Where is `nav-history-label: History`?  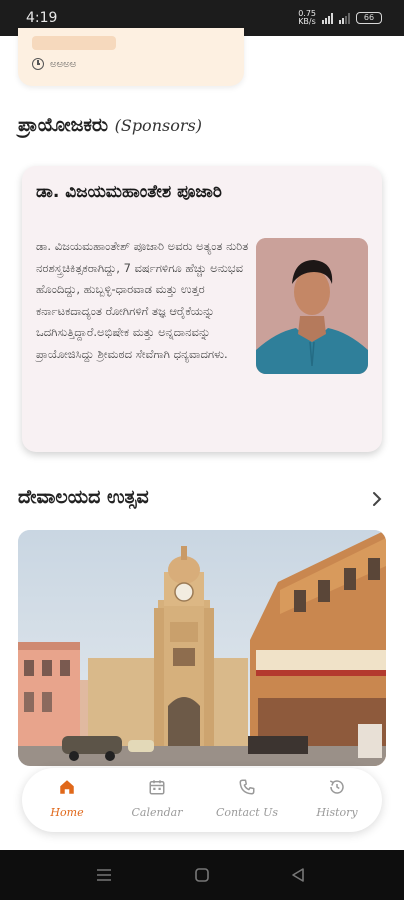
nav-history-label: History is located at coordinates (337, 812).